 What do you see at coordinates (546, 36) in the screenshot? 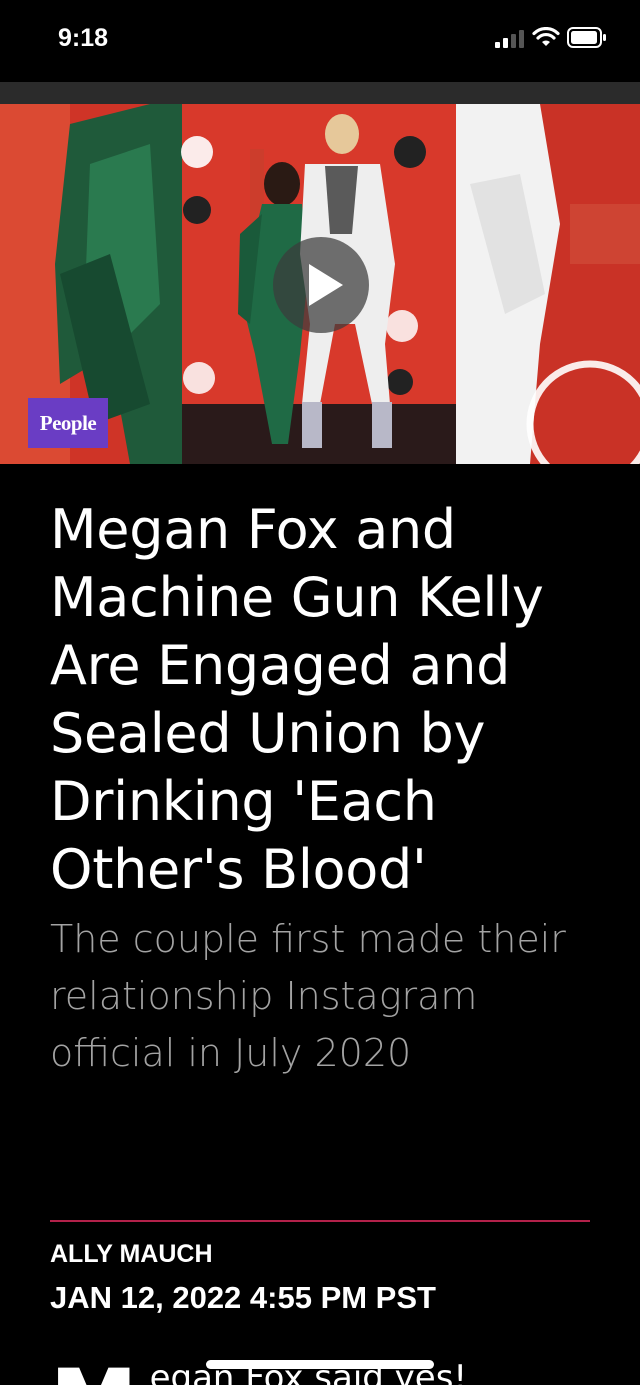
I see `wifi-icon` at bounding box center [546, 36].